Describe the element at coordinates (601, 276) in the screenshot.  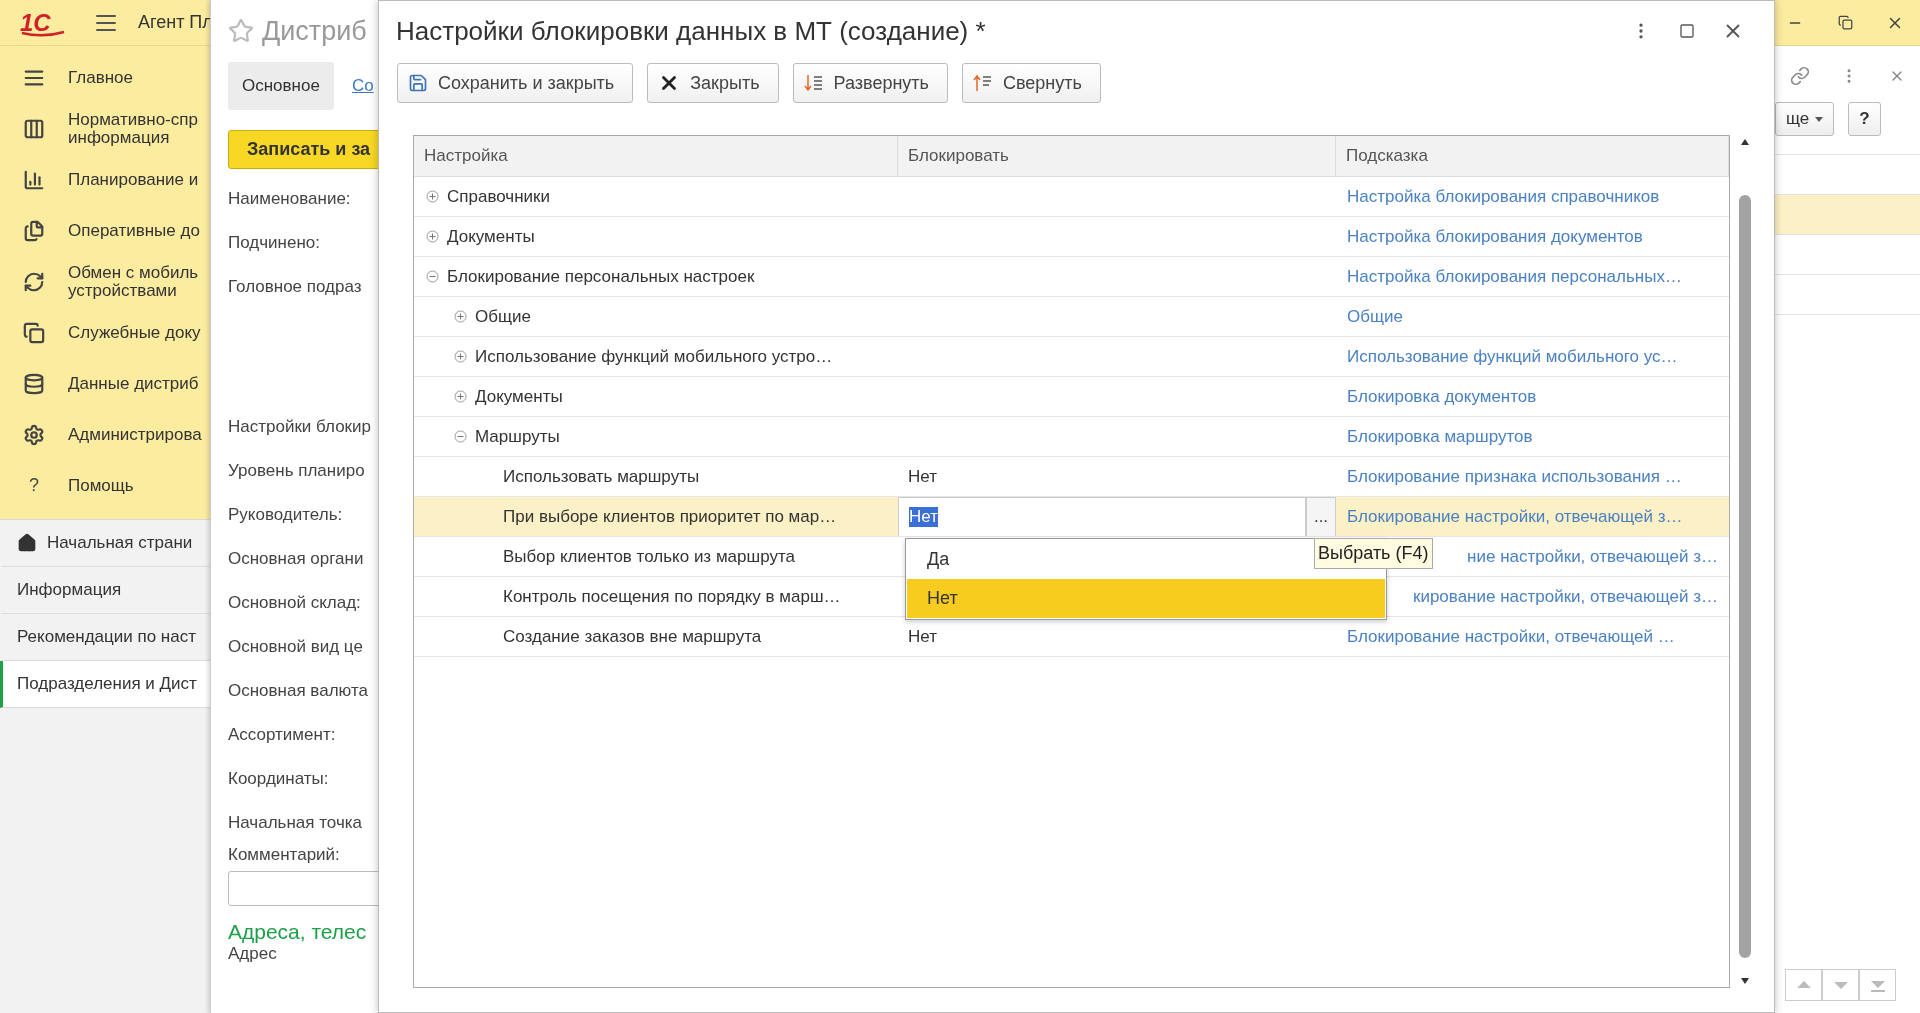
I see `setting-name: Блокирование персональных настроек` at that location.